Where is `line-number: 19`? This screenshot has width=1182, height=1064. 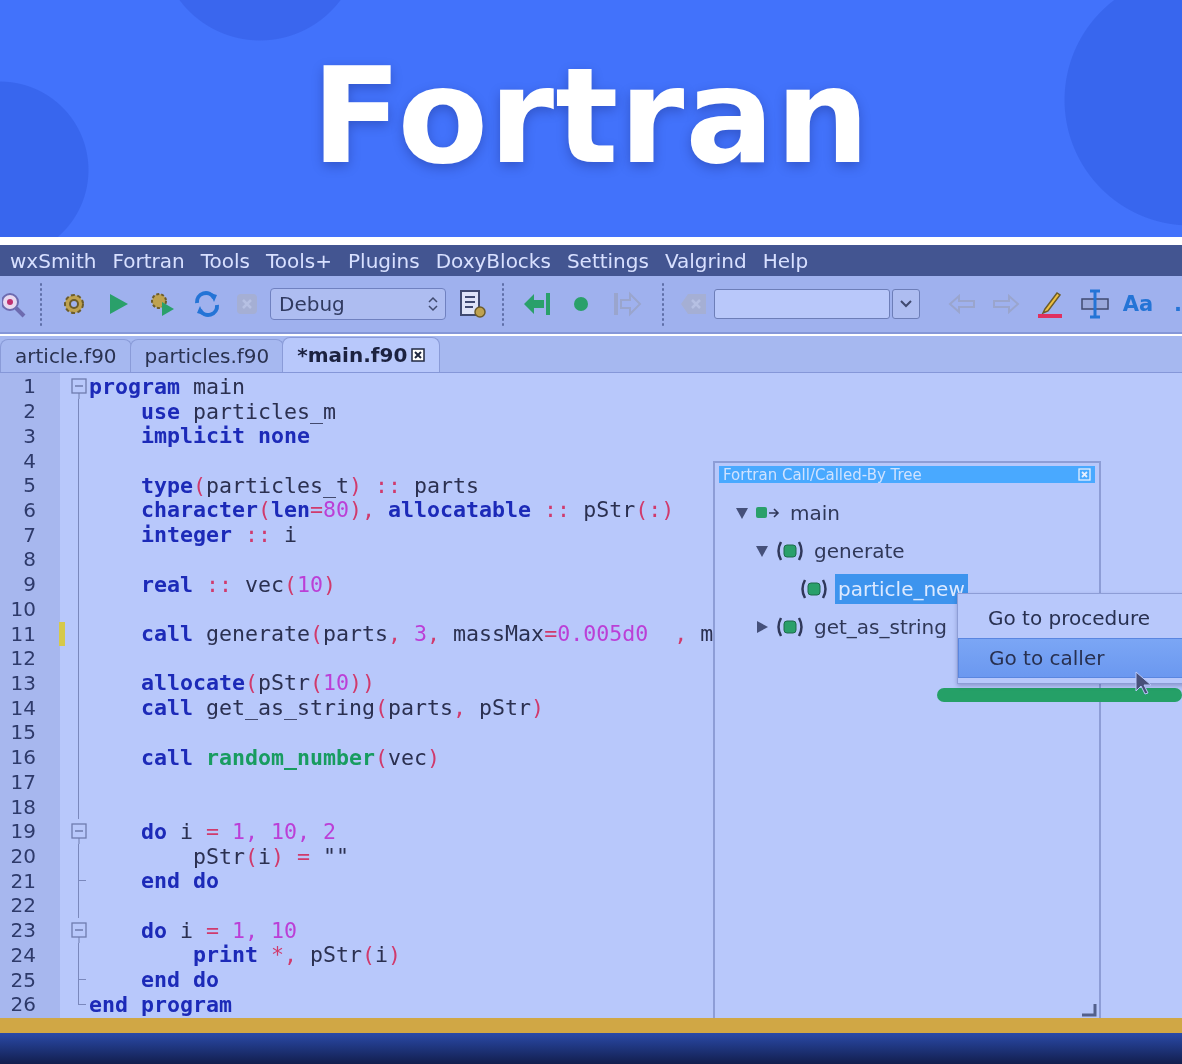 line-number: 19 is located at coordinates (22, 831).